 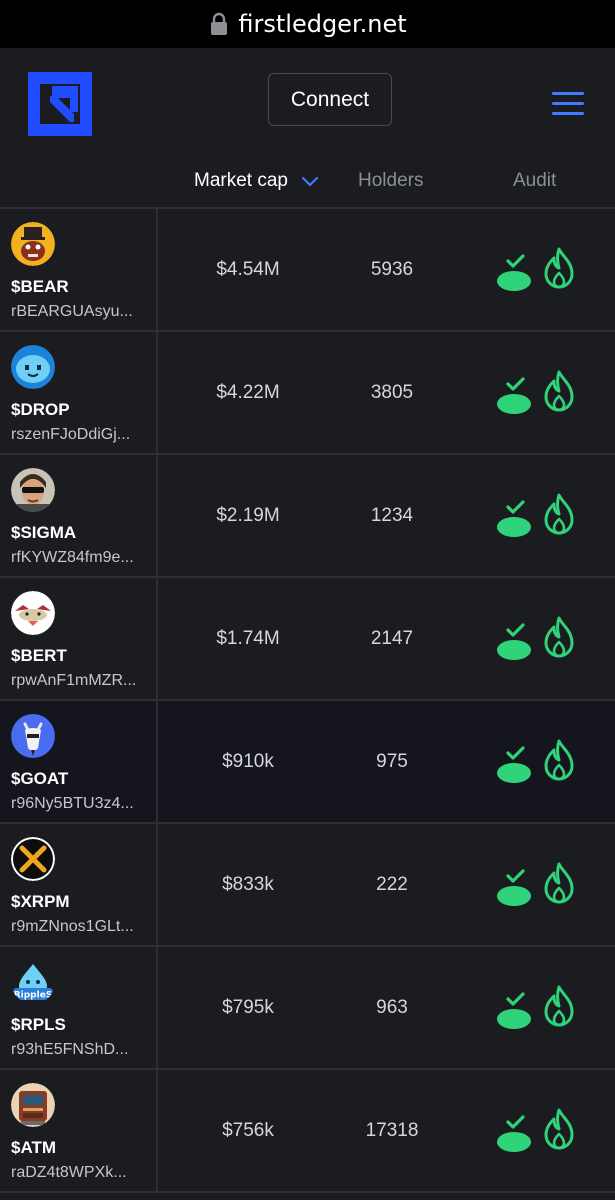 I want to click on token-symbol: $ATM, so click(x=34, y=1147).